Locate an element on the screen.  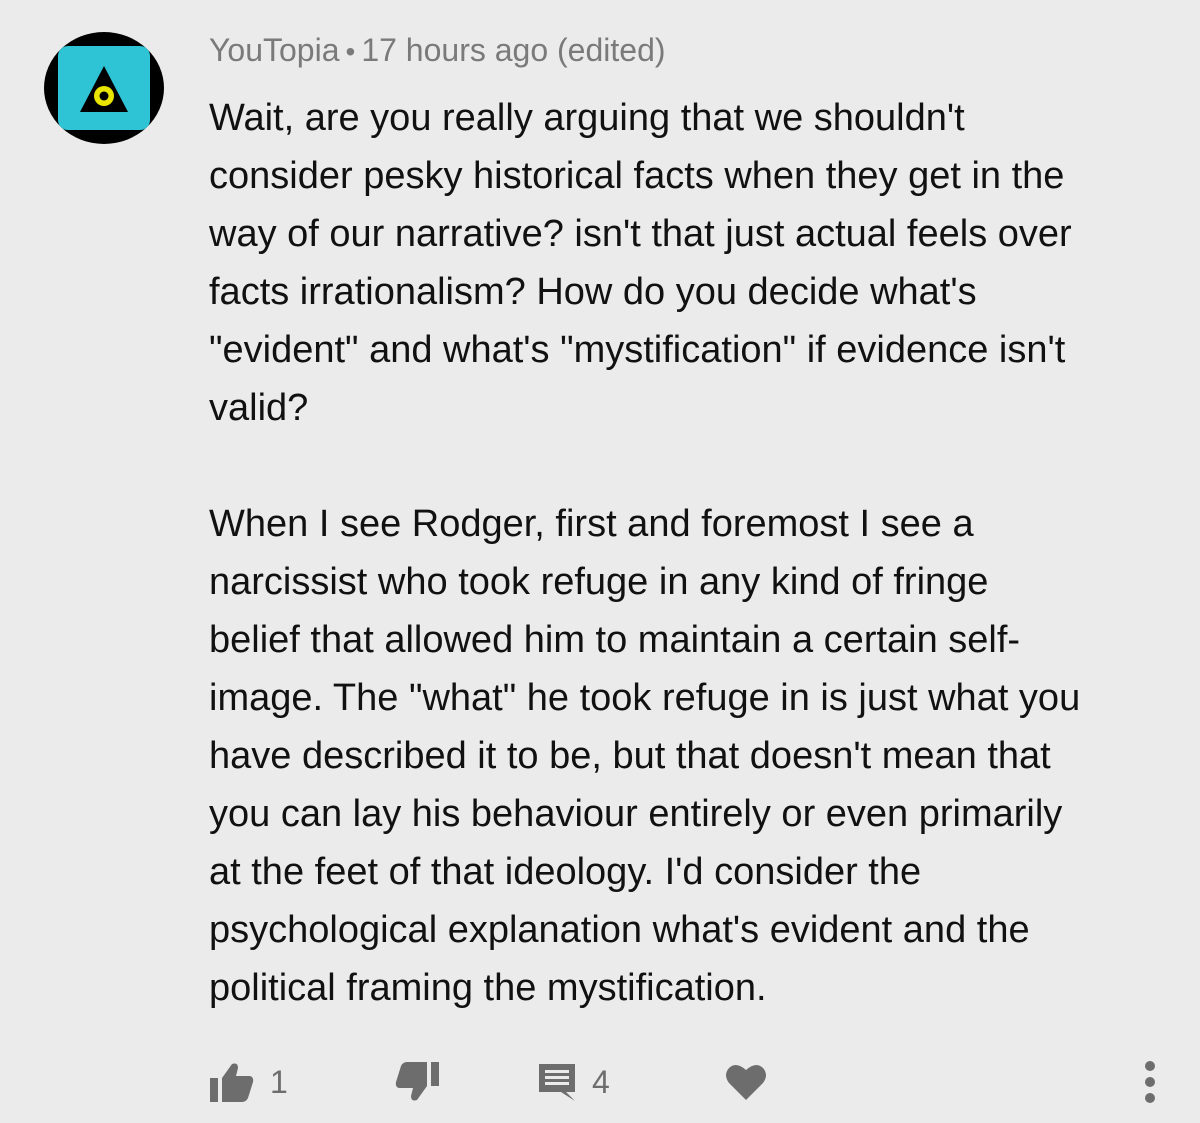
thumbs-down-icon is located at coordinates (417, 1081).